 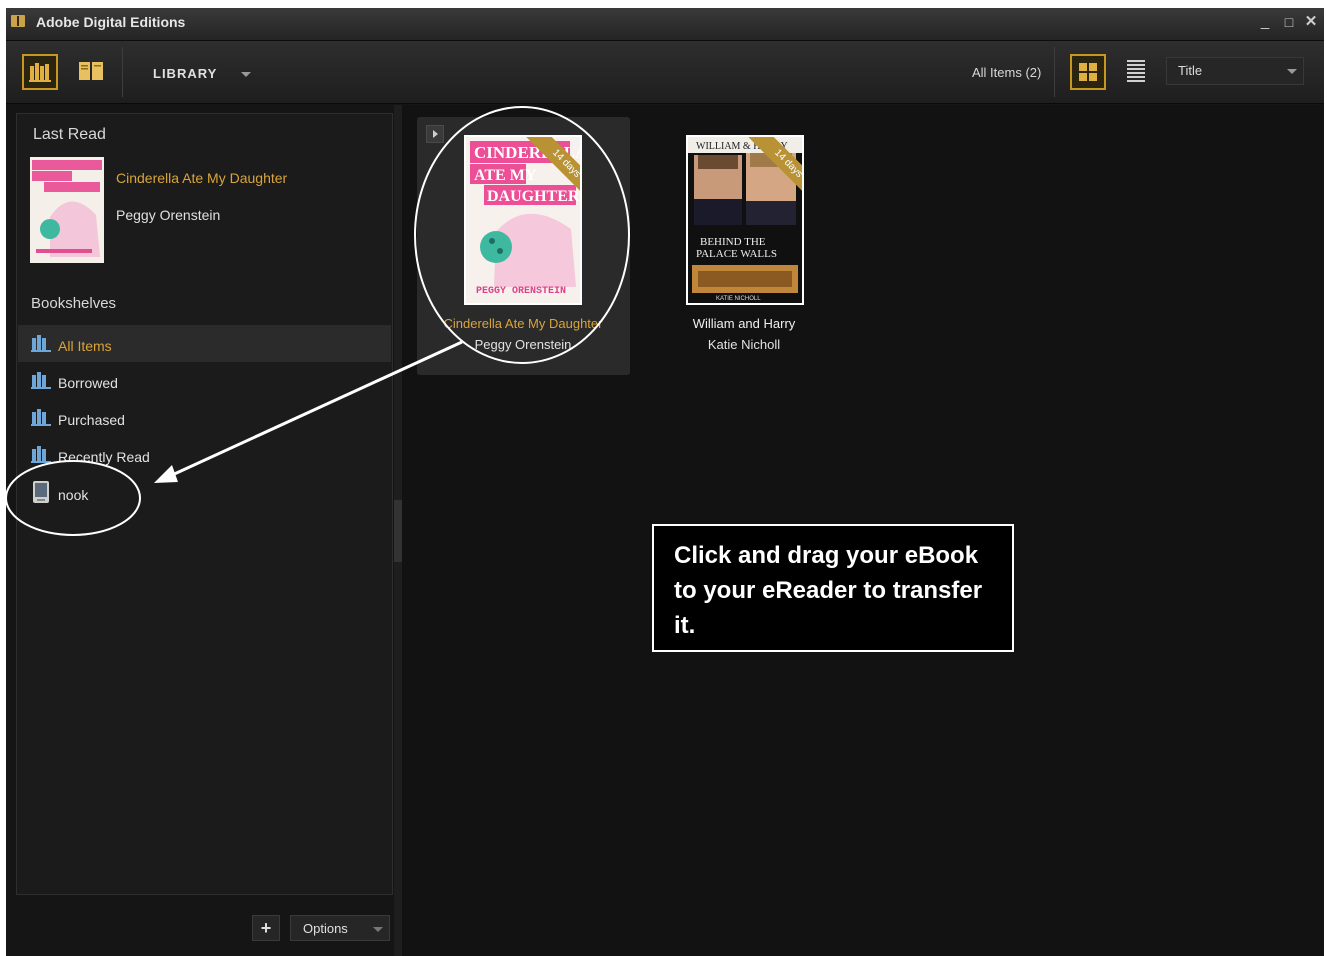 What do you see at coordinates (325, 928) in the screenshot?
I see `options-label: Options` at bounding box center [325, 928].